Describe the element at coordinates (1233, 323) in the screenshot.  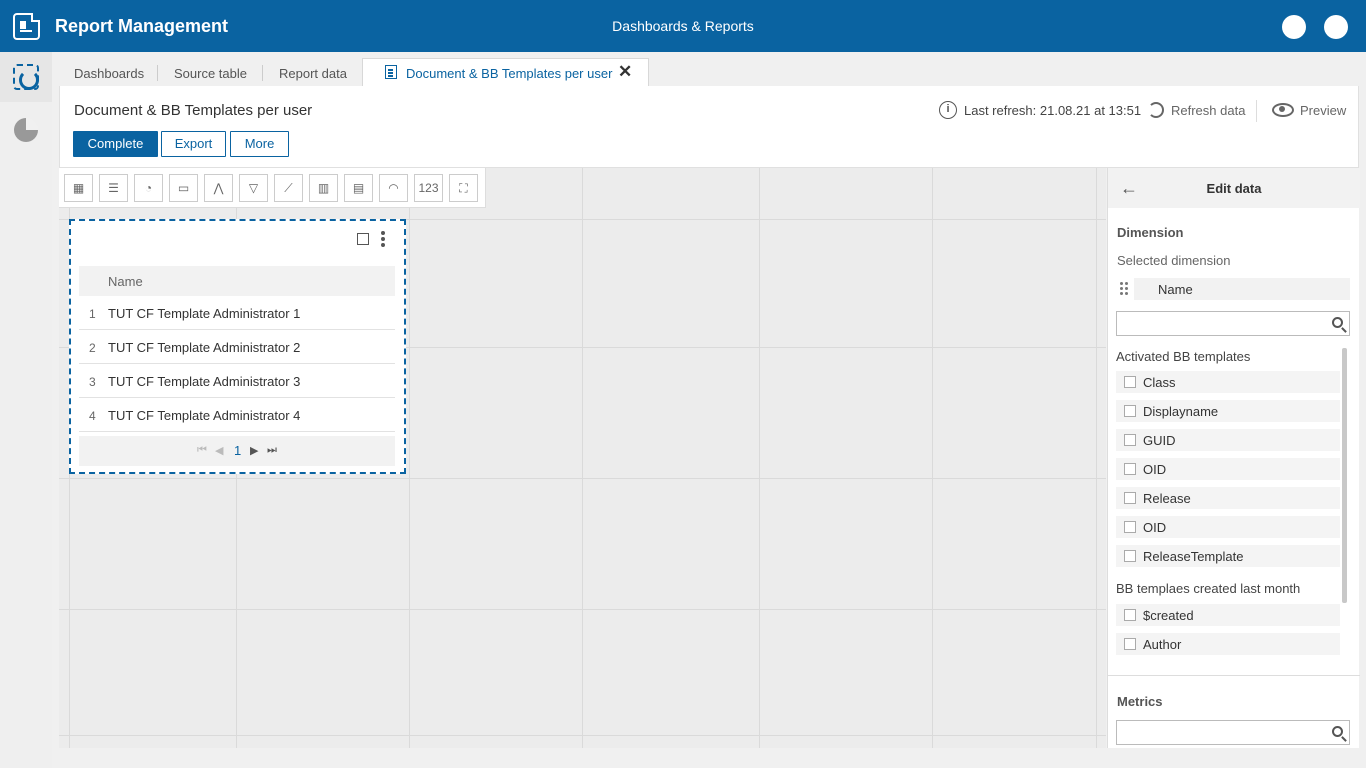
I see `dimension-search-input` at that location.